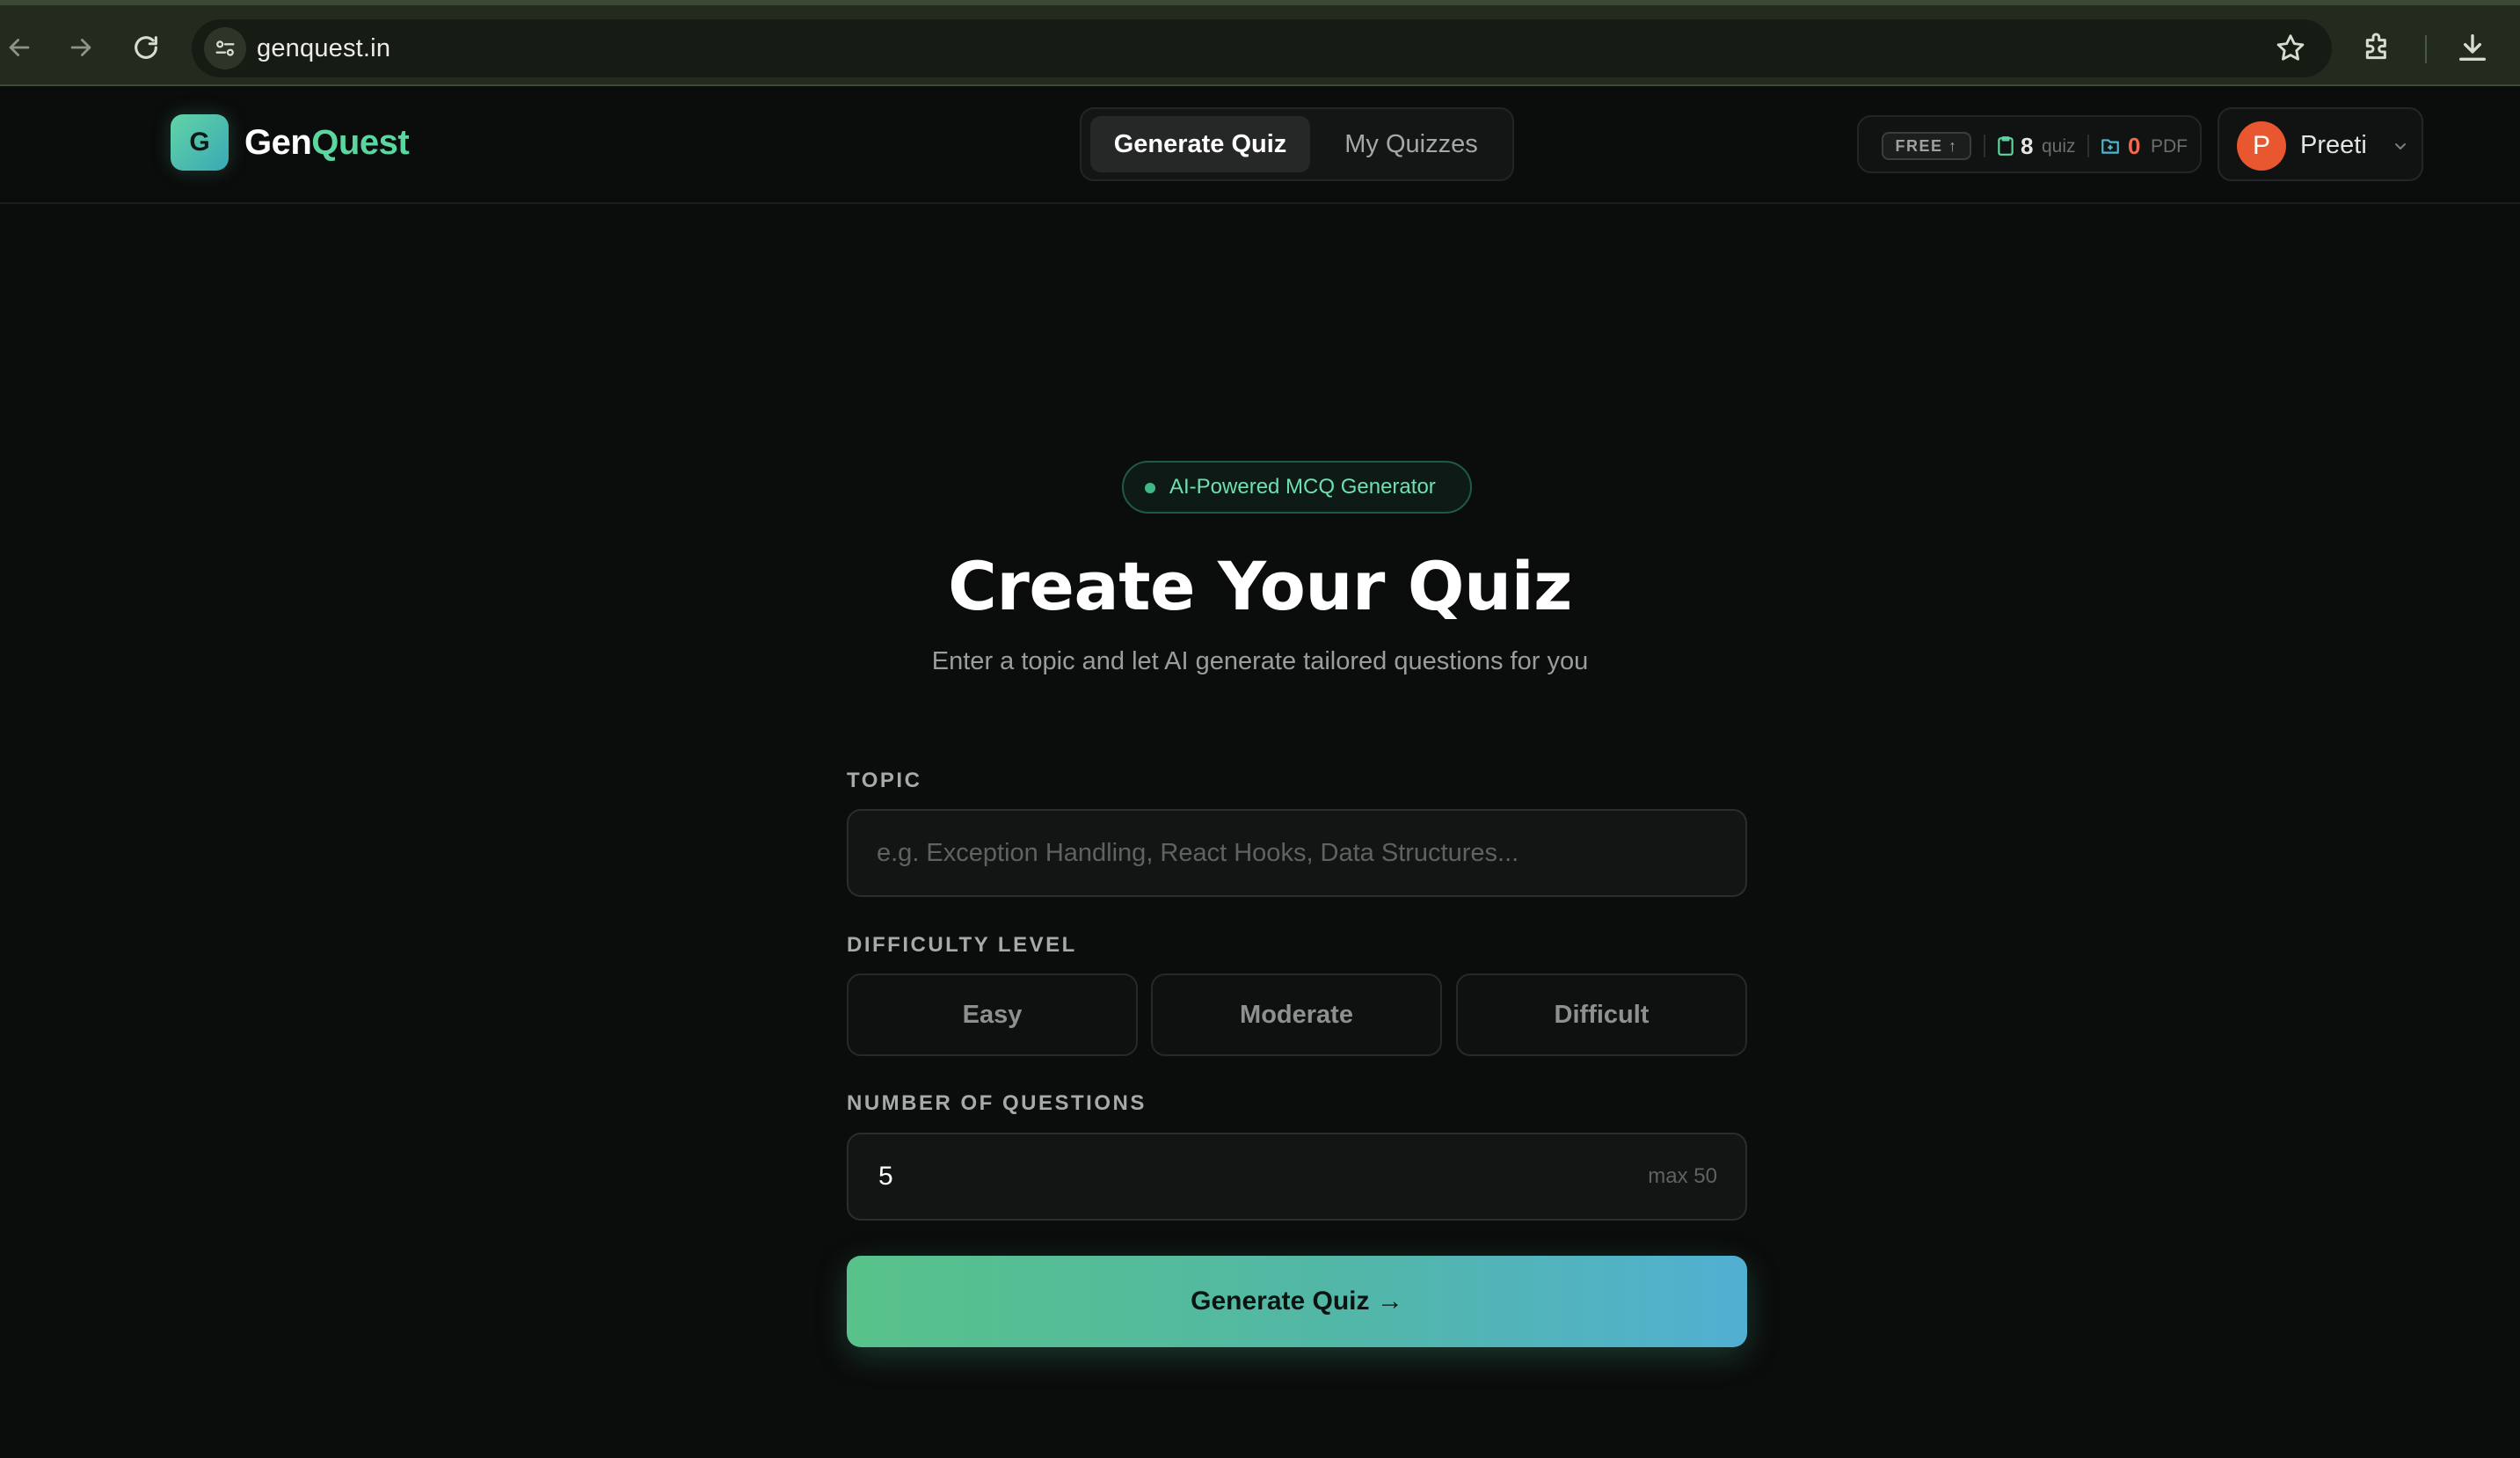 The image size is (2520, 1458). I want to click on difficulty-moderate-button: Moderate, so click(1296, 1014).